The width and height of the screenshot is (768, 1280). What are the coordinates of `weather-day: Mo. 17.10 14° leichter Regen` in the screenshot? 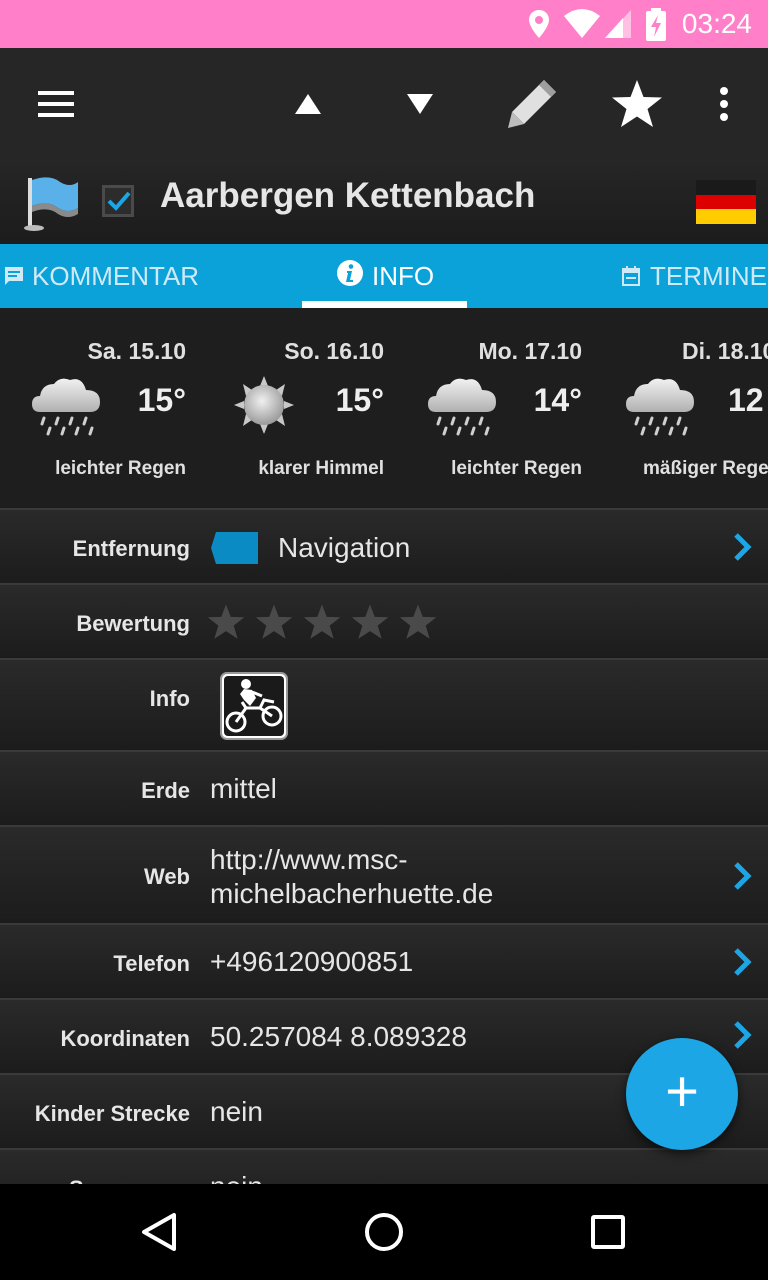 It's located at (496, 408).